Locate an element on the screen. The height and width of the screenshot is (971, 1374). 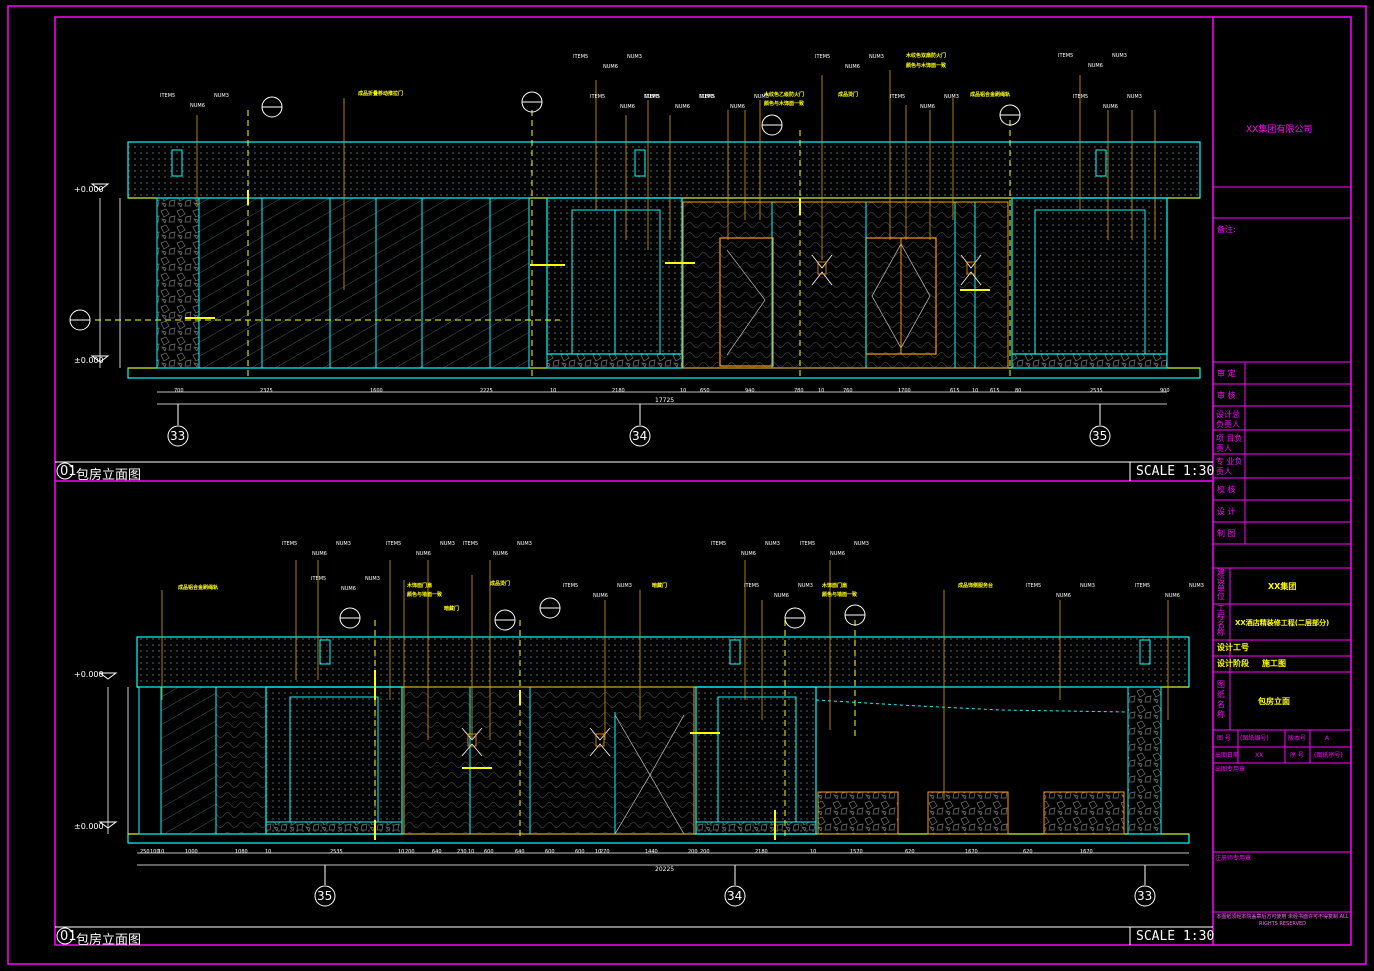
tb-project-label: 工程名称 is located at coordinates (1221, 620).